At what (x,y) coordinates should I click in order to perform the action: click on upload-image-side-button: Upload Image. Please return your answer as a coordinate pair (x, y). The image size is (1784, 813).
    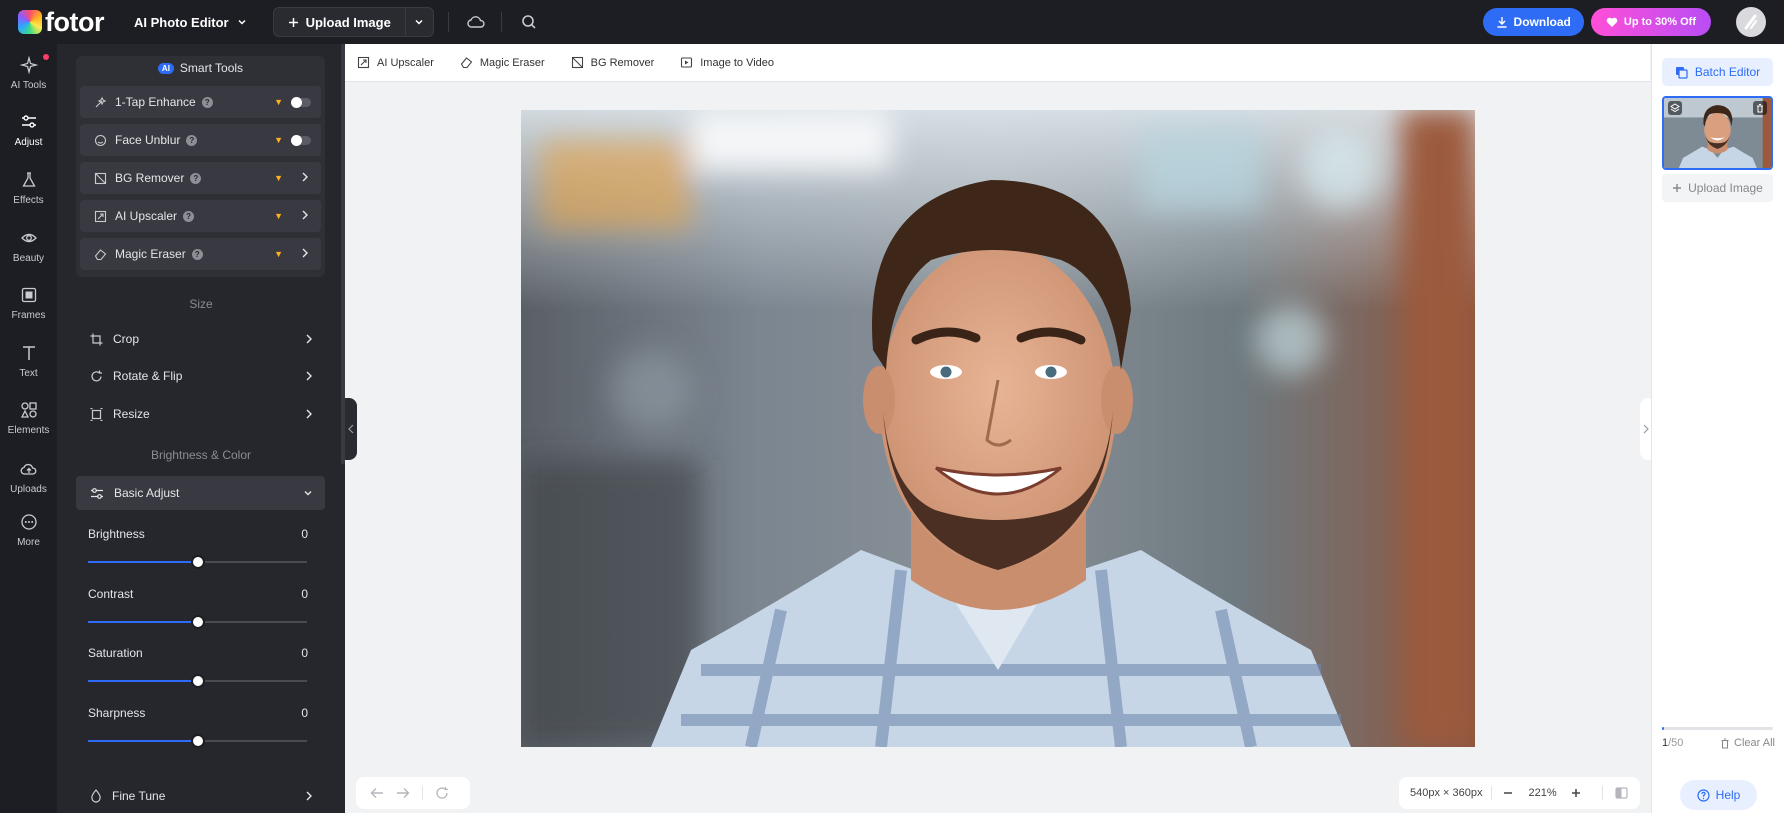
    Looking at the image, I should click on (1717, 188).